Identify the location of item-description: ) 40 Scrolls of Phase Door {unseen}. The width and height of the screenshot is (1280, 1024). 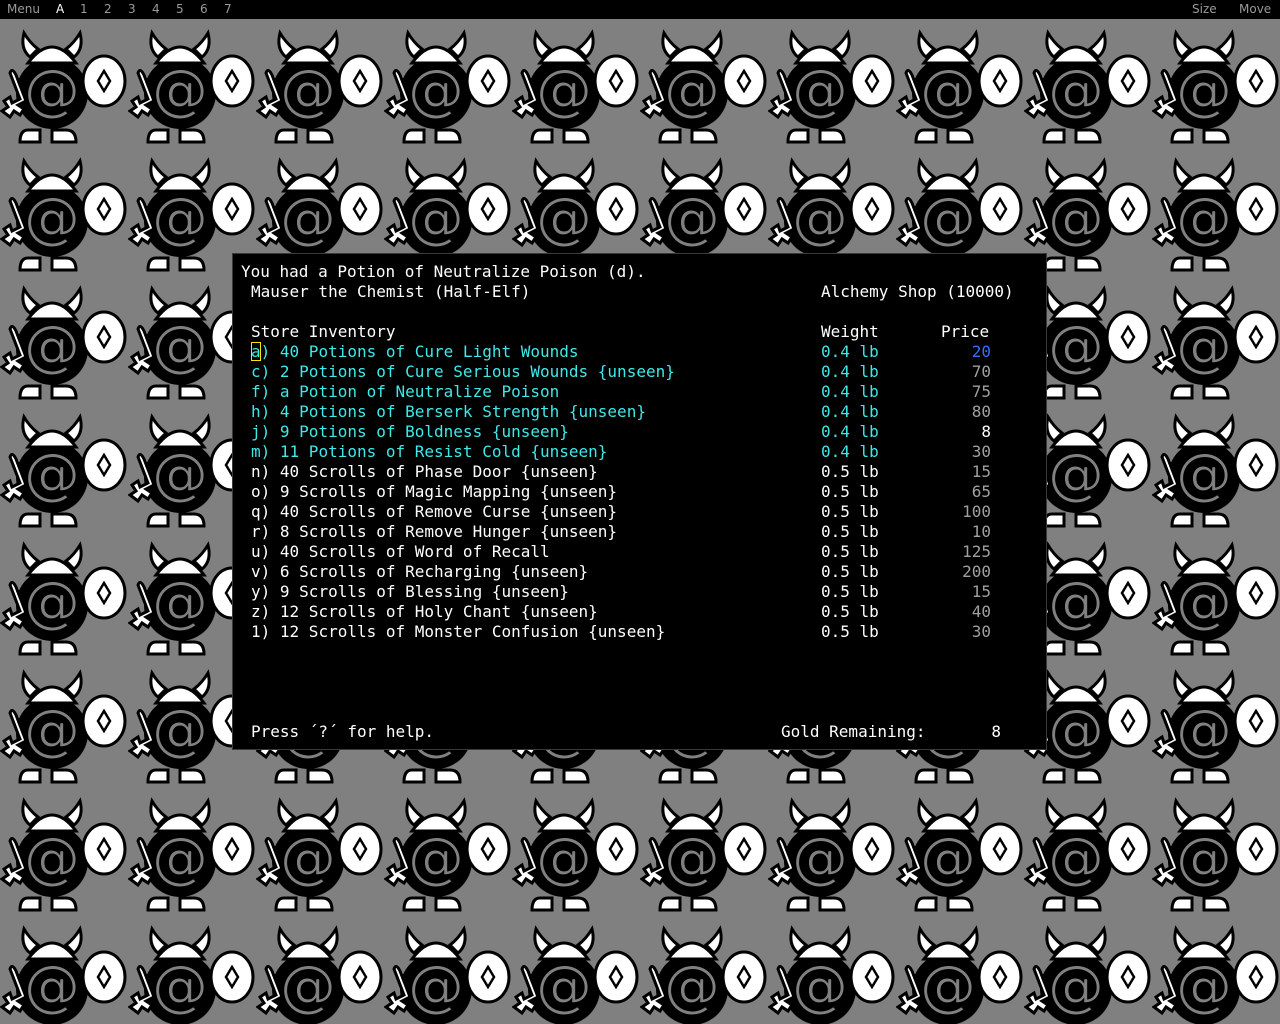
(429, 471).